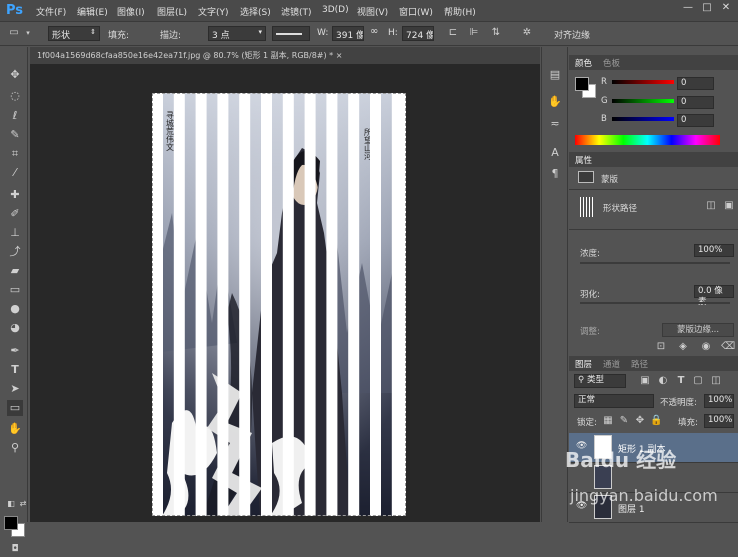 The image size is (738, 557). What do you see at coordinates (74, 33) in the screenshot?
I see `shape-mode-select: 形状 ⇕` at bounding box center [74, 33].